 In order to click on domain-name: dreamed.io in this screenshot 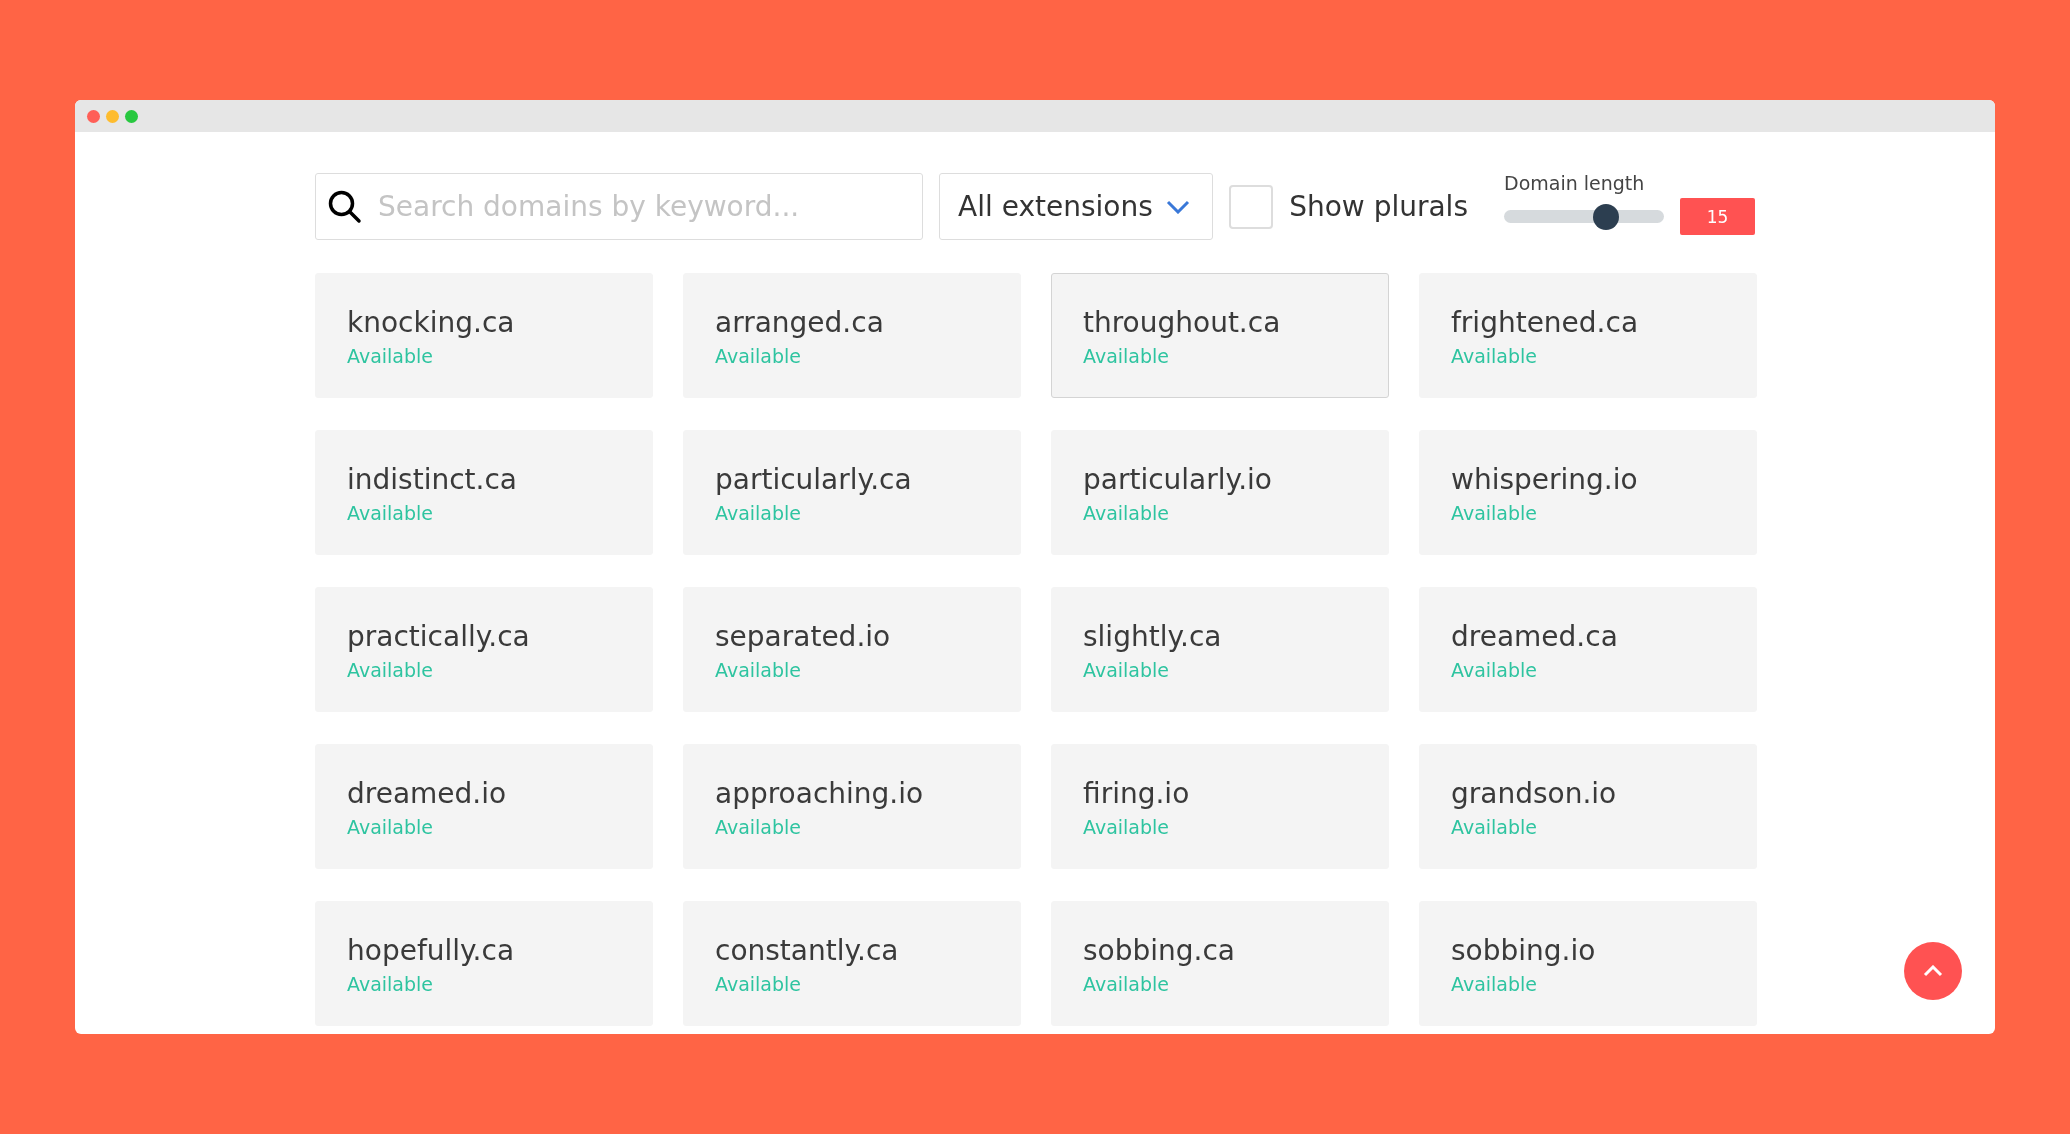, I will do `click(427, 793)`.